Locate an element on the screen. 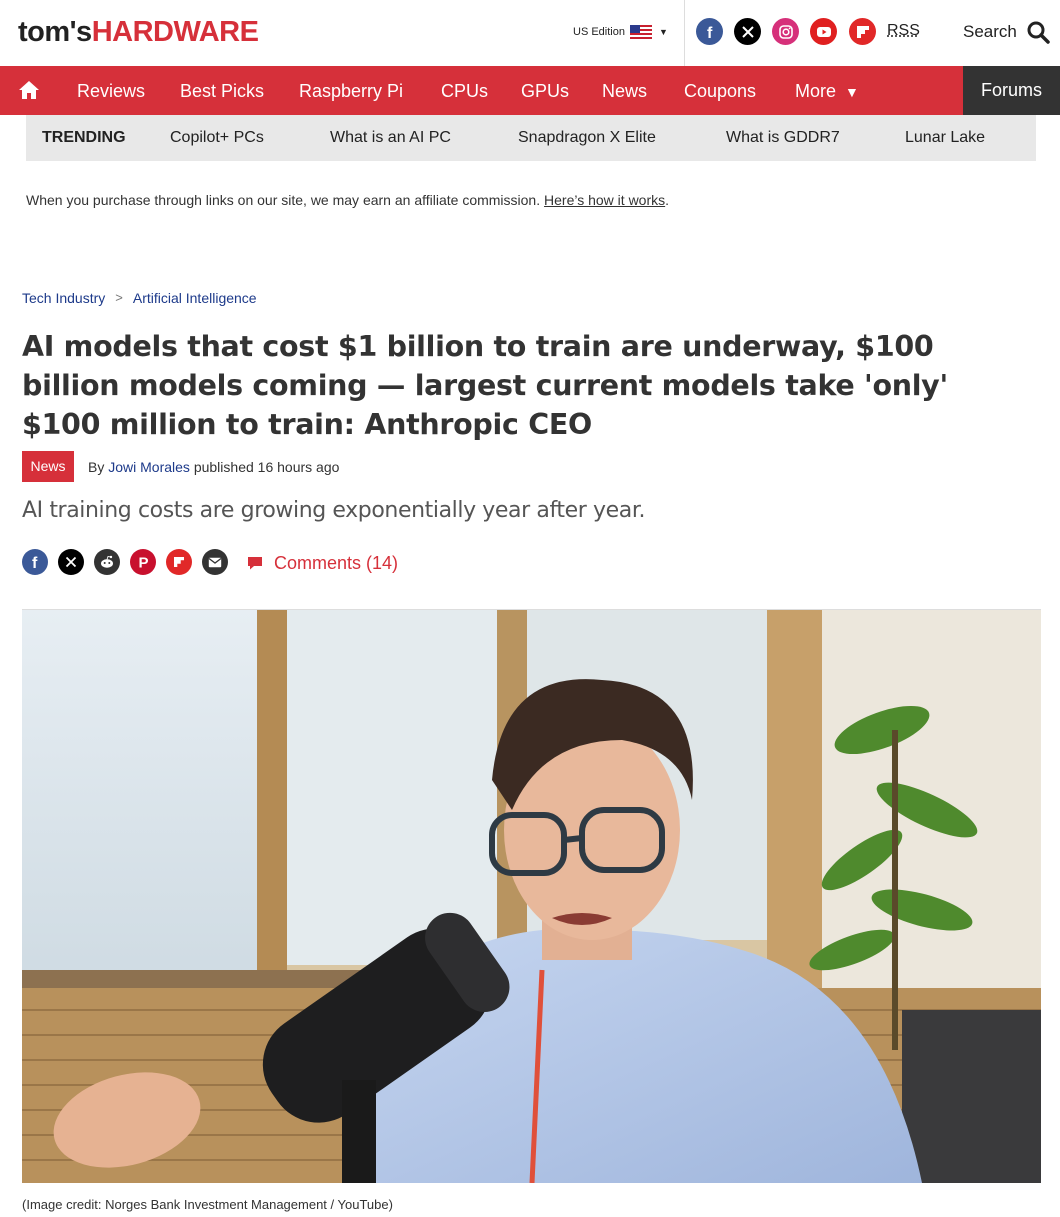  breadcrumb-artificial-intelligence: Artificial Intelligence is located at coordinates (195, 298).